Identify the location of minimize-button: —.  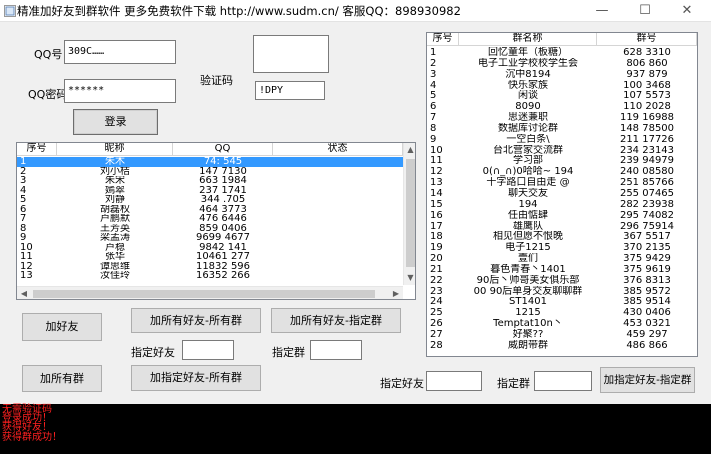
(602, 11).